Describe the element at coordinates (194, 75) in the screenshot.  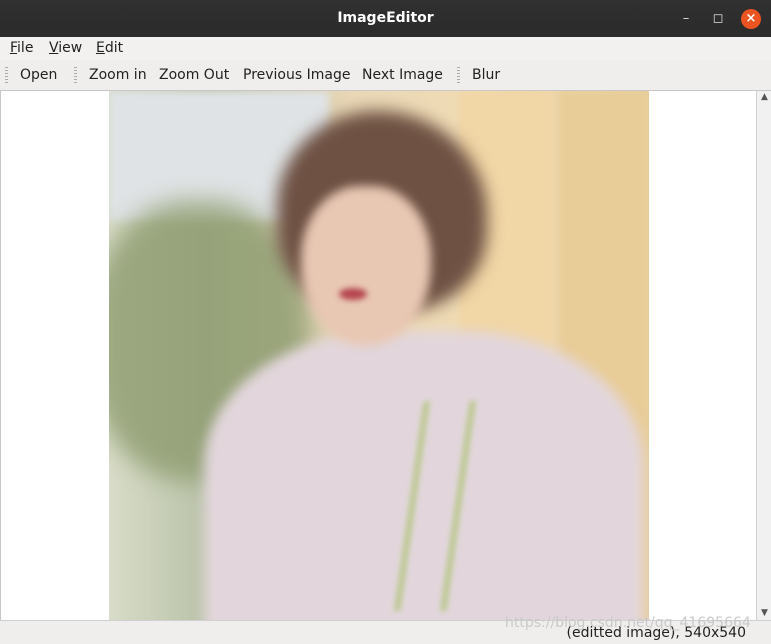
I see `zoom-out-button: Zoom Out` at that location.